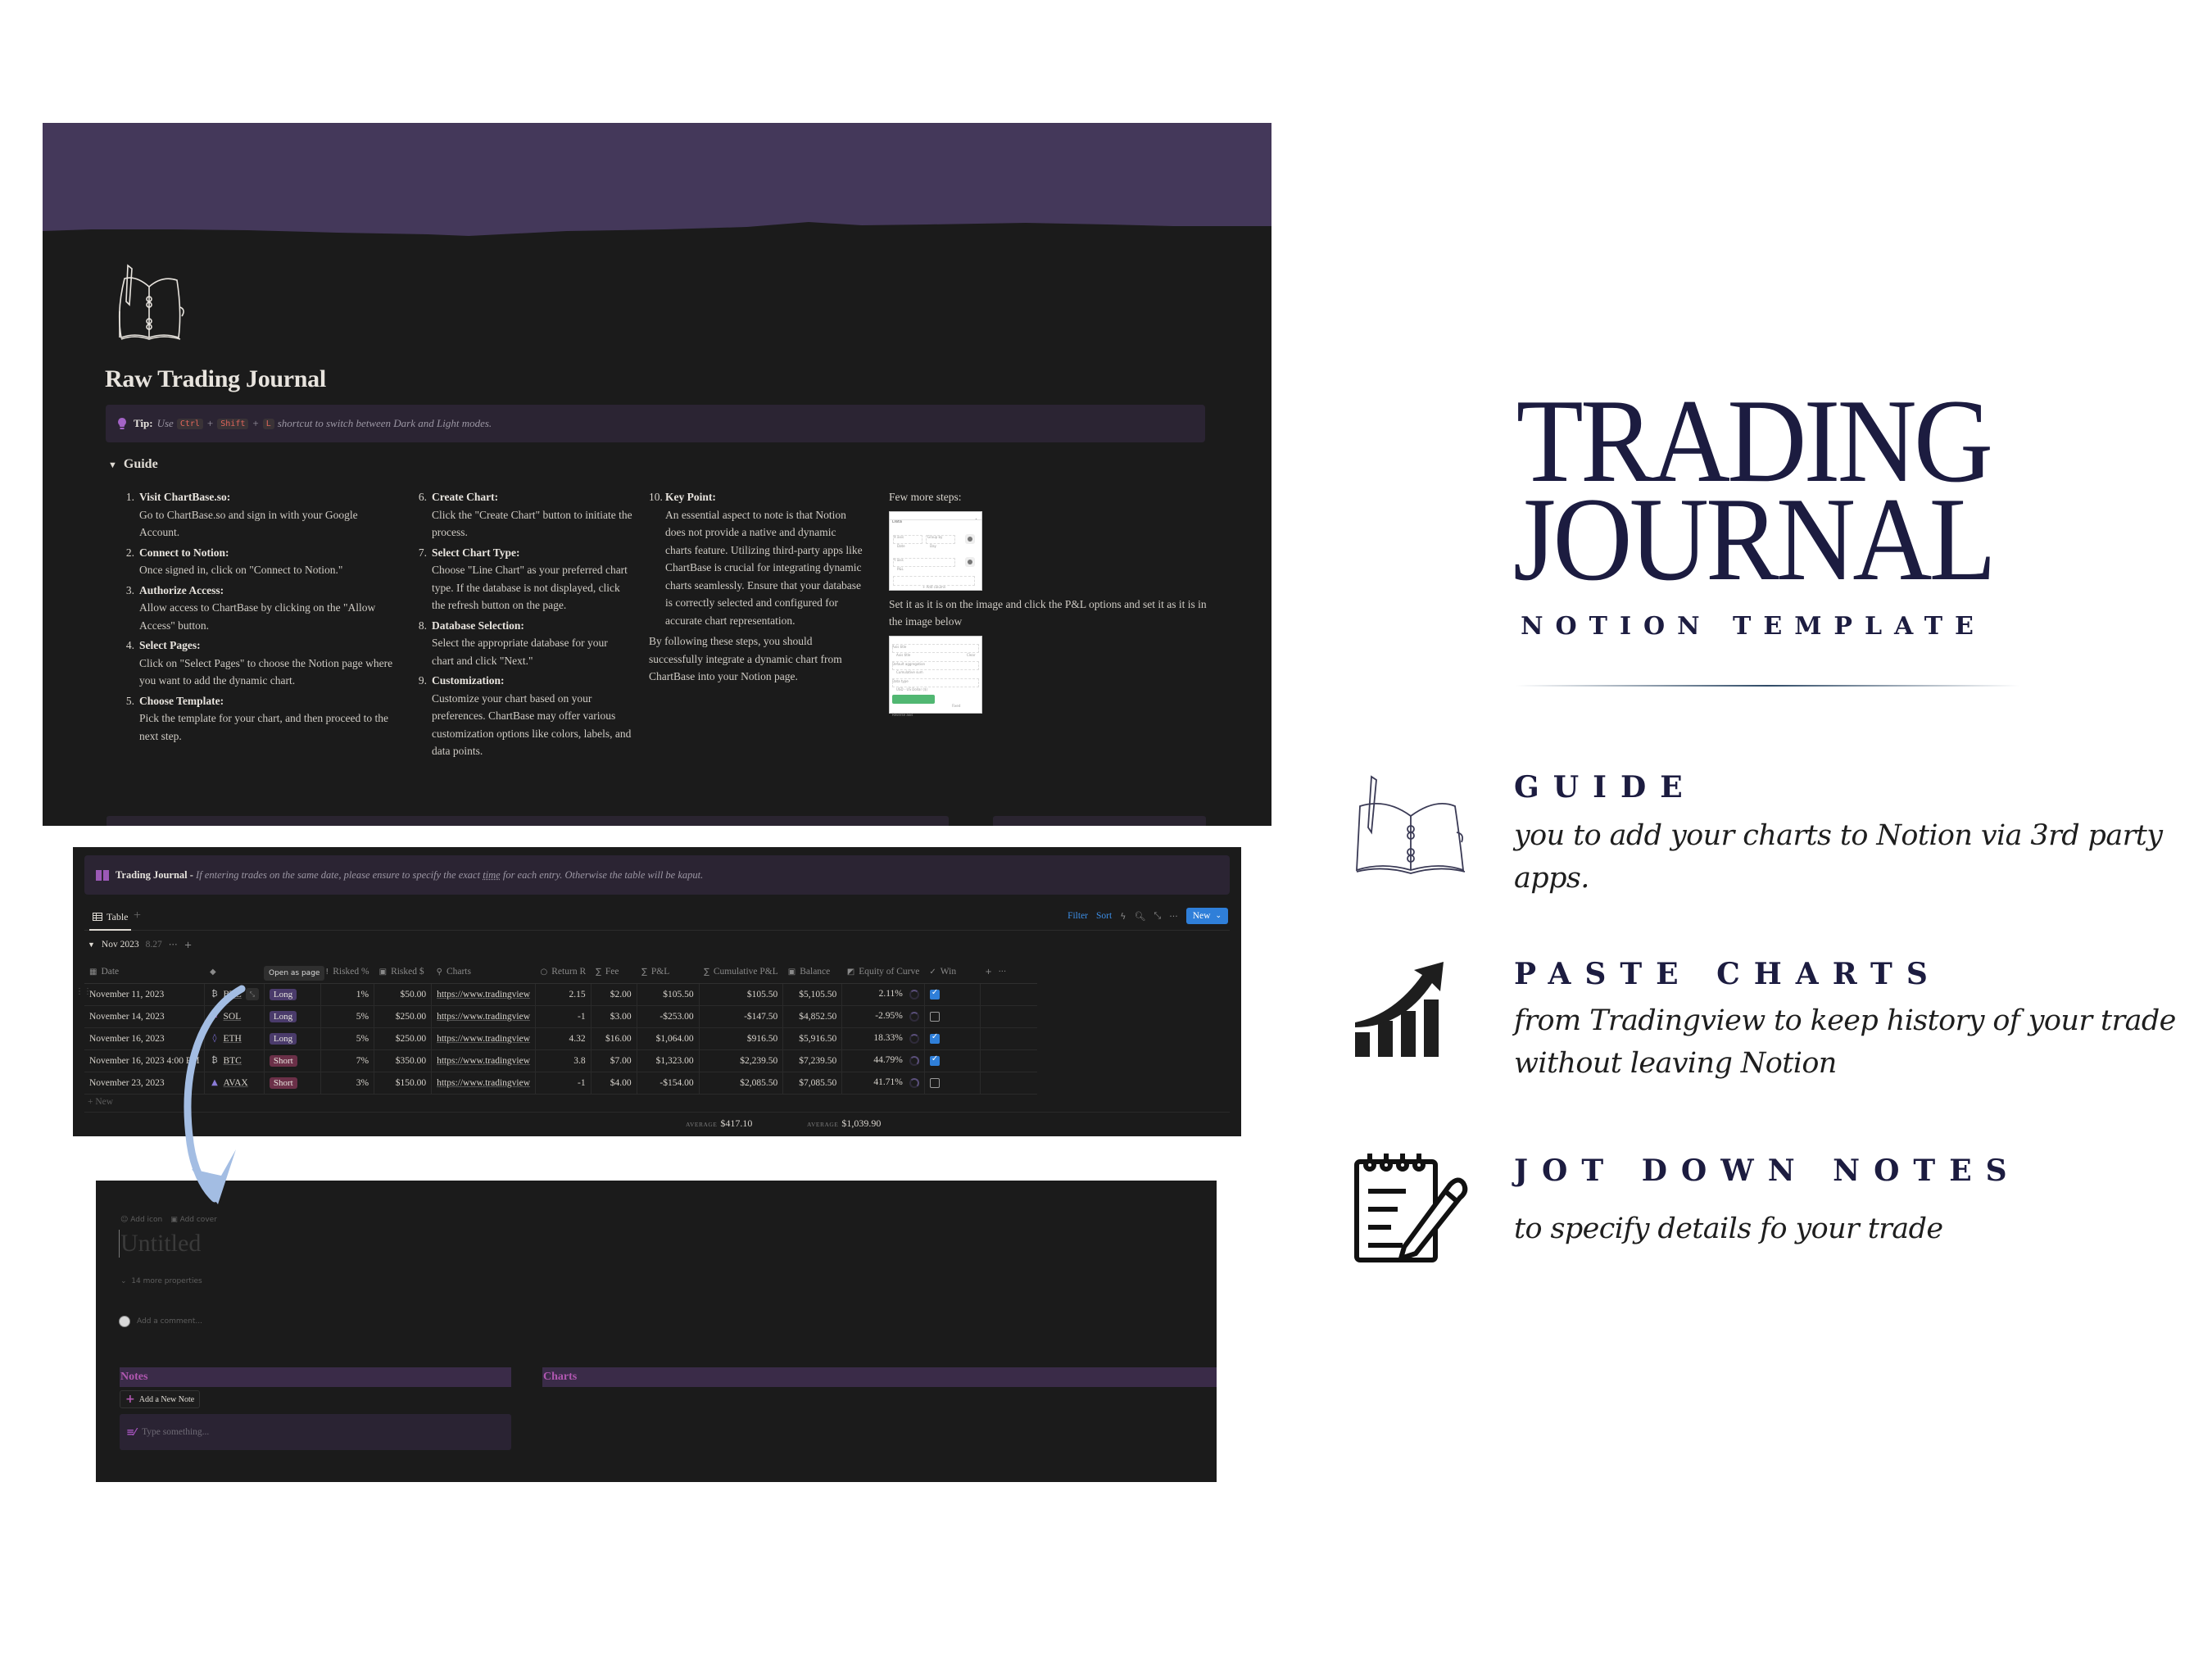  What do you see at coordinates (1218, 916) in the screenshot?
I see `chevron-down-icon: ⌄` at bounding box center [1218, 916].